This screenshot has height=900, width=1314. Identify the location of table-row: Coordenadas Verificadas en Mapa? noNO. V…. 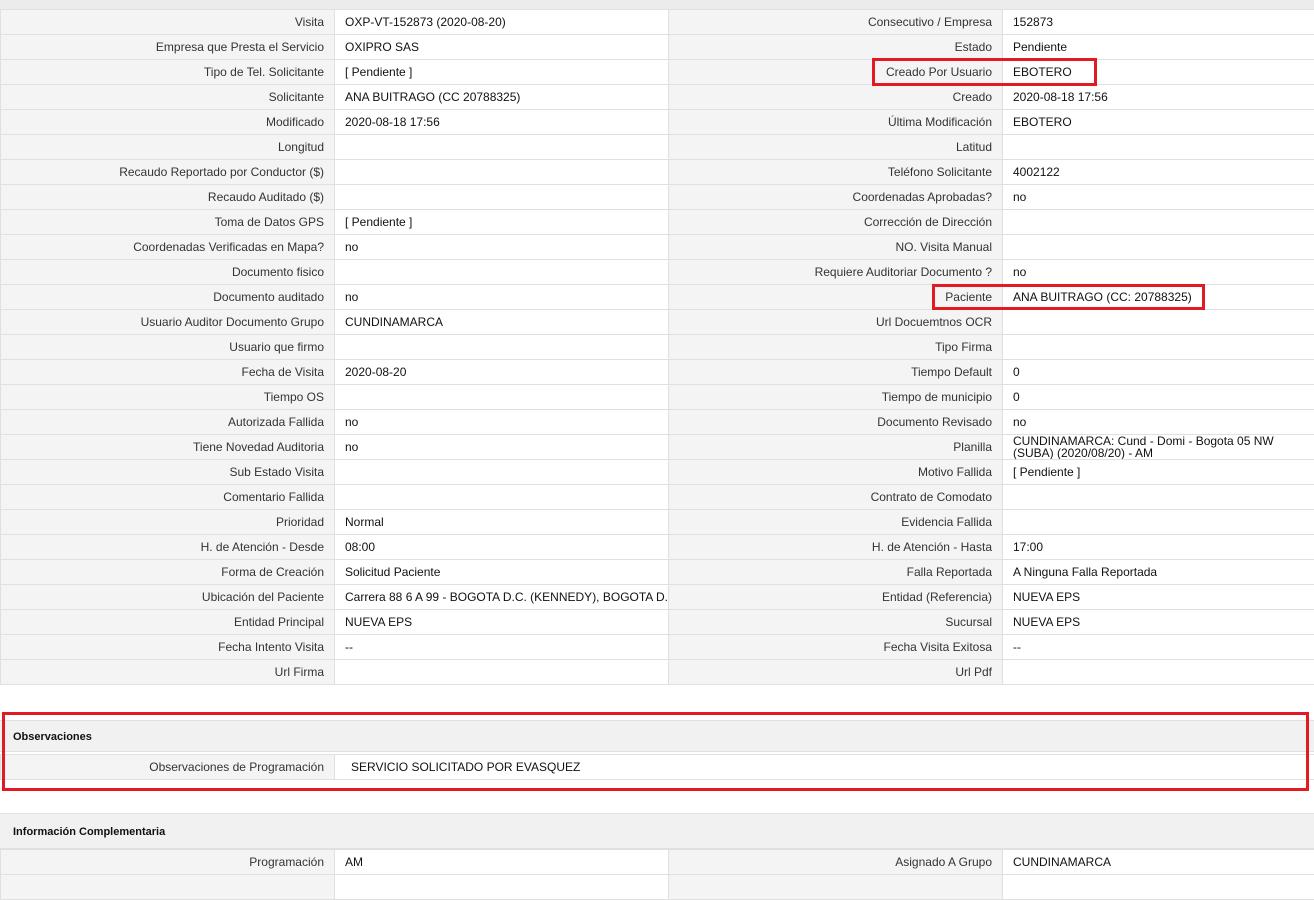
(657, 247).